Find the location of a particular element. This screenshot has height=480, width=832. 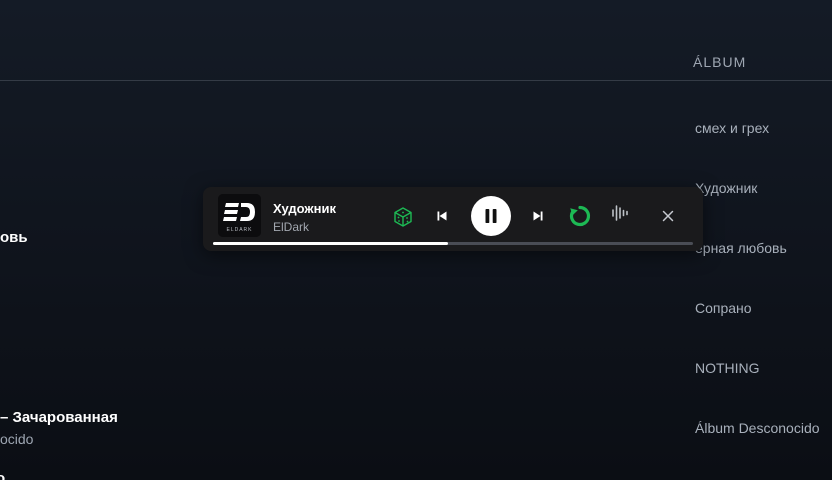

next-button is located at coordinates (538, 216).